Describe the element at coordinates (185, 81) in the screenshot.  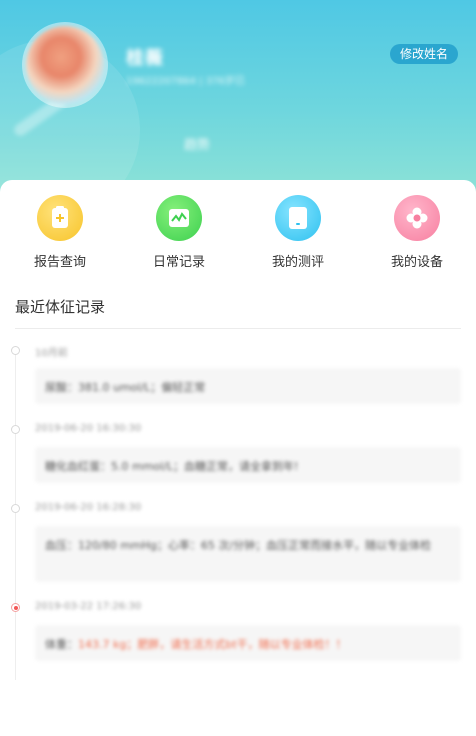
I see `user-info: 19622207864 | 376岁已` at that location.